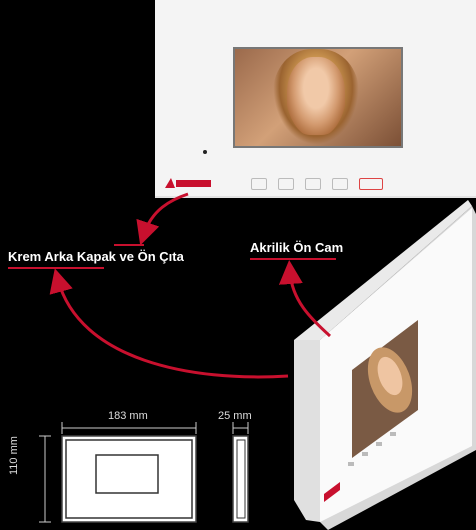  I want to click on arrow-to-front-glass, so click(305, 299).